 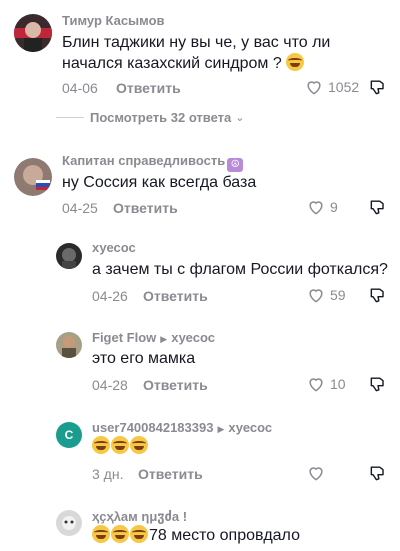 I want to click on reply-username: user7400842183393 ▶ хуесос, so click(x=182, y=427).